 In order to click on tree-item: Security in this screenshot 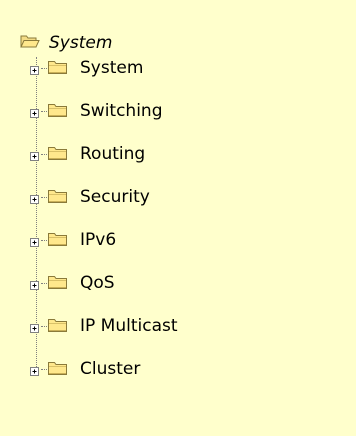, I will do `click(89, 197)`.